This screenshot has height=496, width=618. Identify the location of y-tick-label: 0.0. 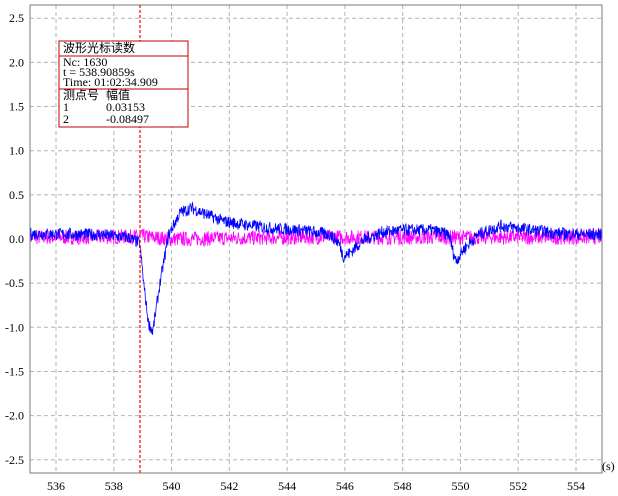
(16, 239).